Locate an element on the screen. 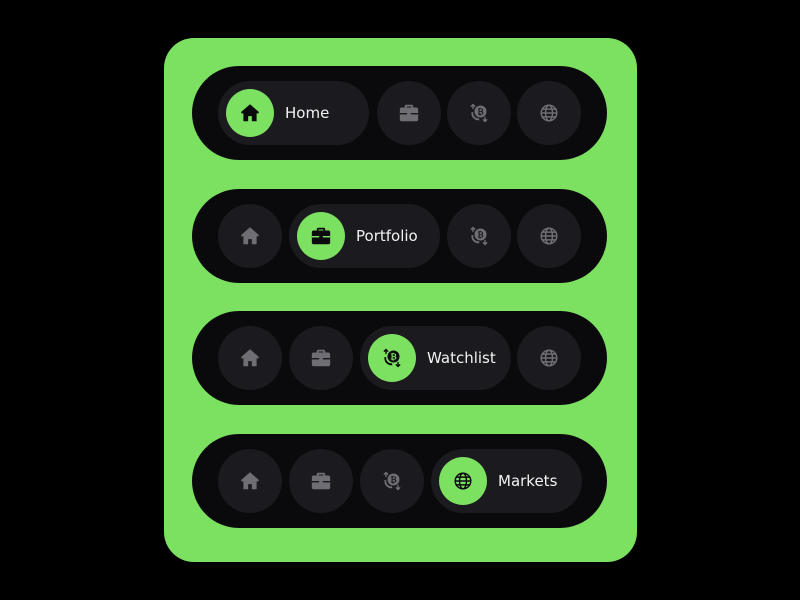 The height and width of the screenshot is (600, 800). bottom-nav-markets-active: ₿ Markets is located at coordinates (399, 481).